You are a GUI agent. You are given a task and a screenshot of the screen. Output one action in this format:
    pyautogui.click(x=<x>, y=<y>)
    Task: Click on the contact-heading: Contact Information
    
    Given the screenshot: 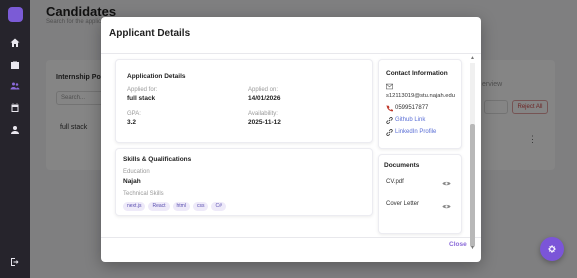 What is the action you would take?
    pyautogui.click(x=417, y=73)
    